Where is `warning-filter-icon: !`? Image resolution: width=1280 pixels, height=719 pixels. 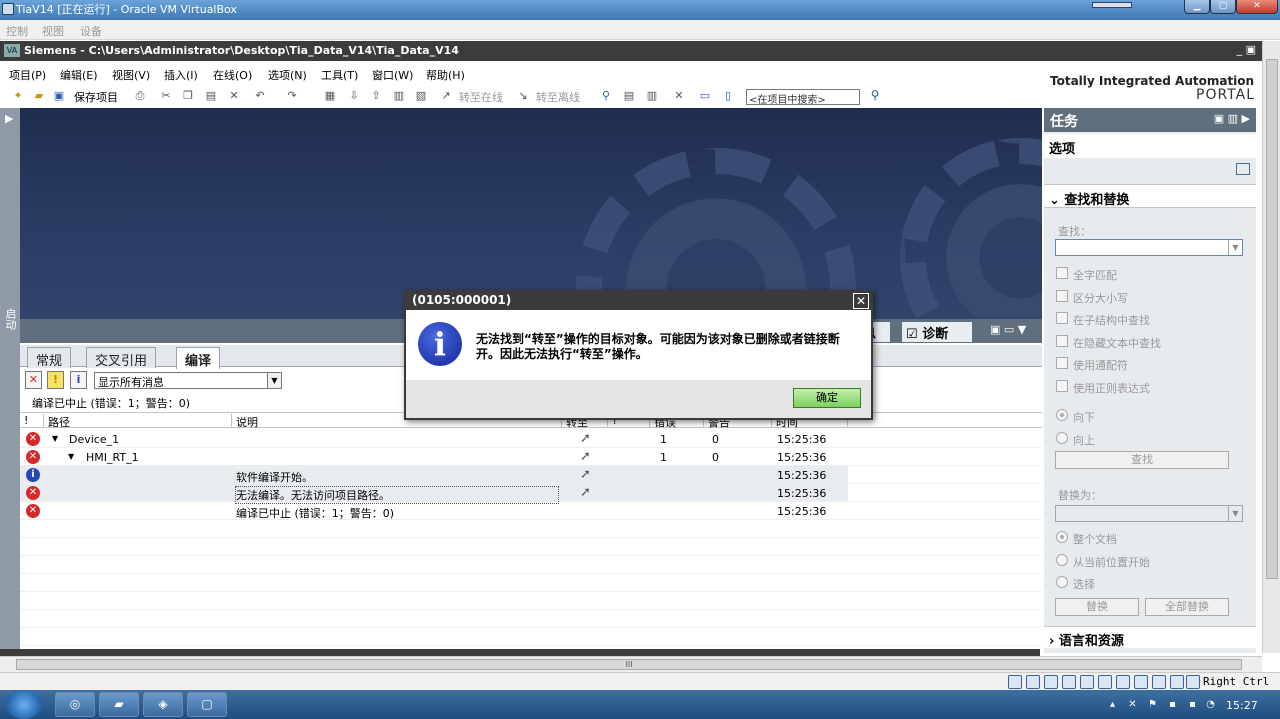
warning-filter-icon: ! is located at coordinates (55, 380).